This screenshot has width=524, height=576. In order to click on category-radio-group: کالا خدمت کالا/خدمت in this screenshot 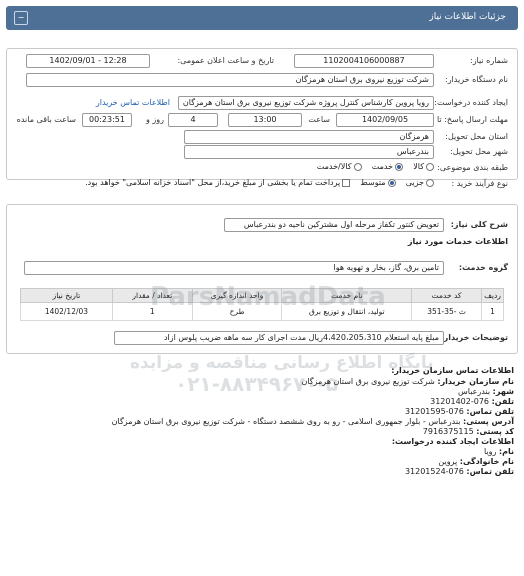, I will do `click(375, 166)`.